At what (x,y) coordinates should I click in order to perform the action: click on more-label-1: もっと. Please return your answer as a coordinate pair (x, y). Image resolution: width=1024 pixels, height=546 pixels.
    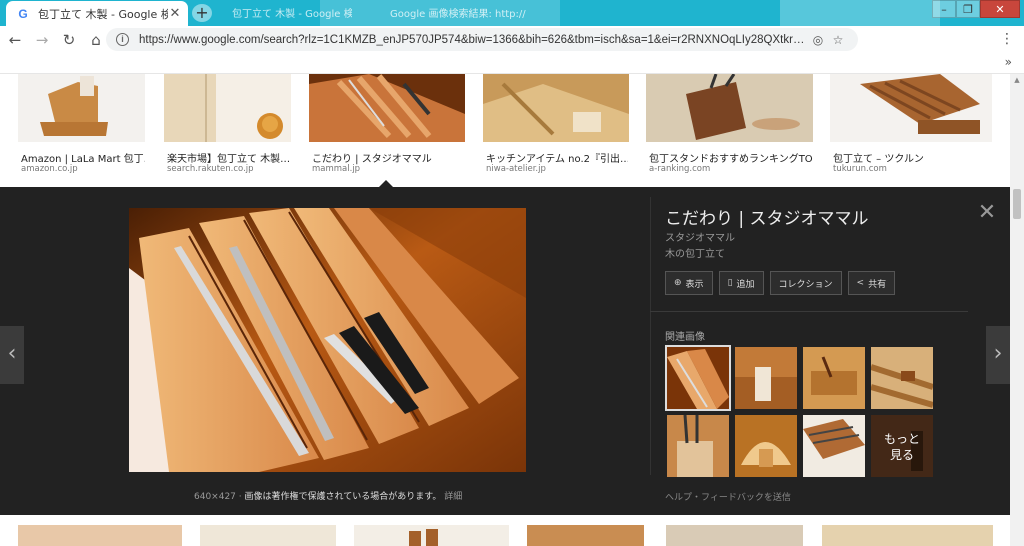
    Looking at the image, I should click on (901, 439).